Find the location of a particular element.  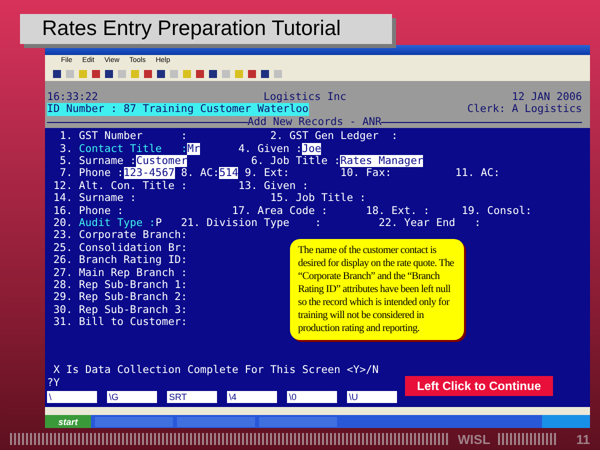

field-value: Joe is located at coordinates (312, 148).